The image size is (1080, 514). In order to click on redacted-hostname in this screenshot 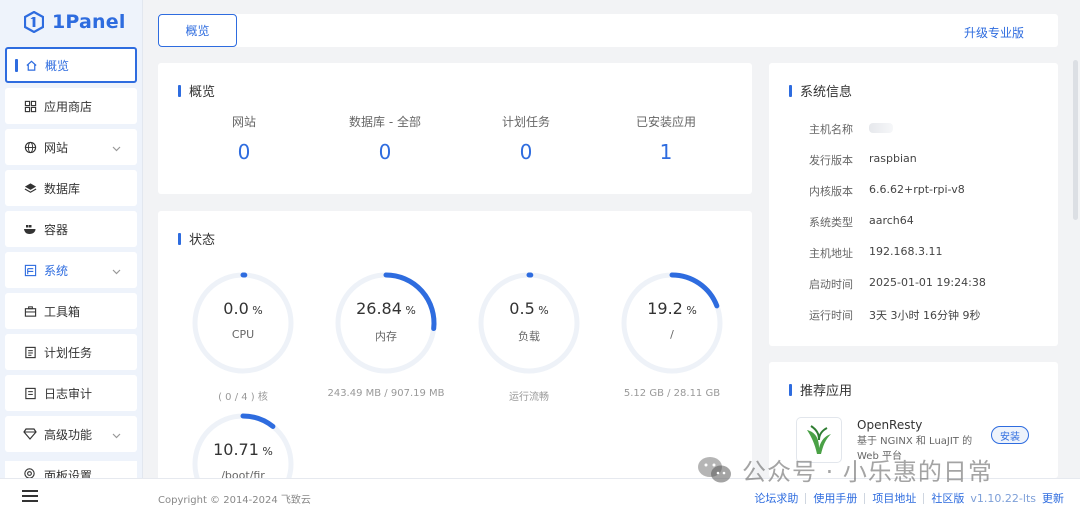, I will do `click(881, 128)`.